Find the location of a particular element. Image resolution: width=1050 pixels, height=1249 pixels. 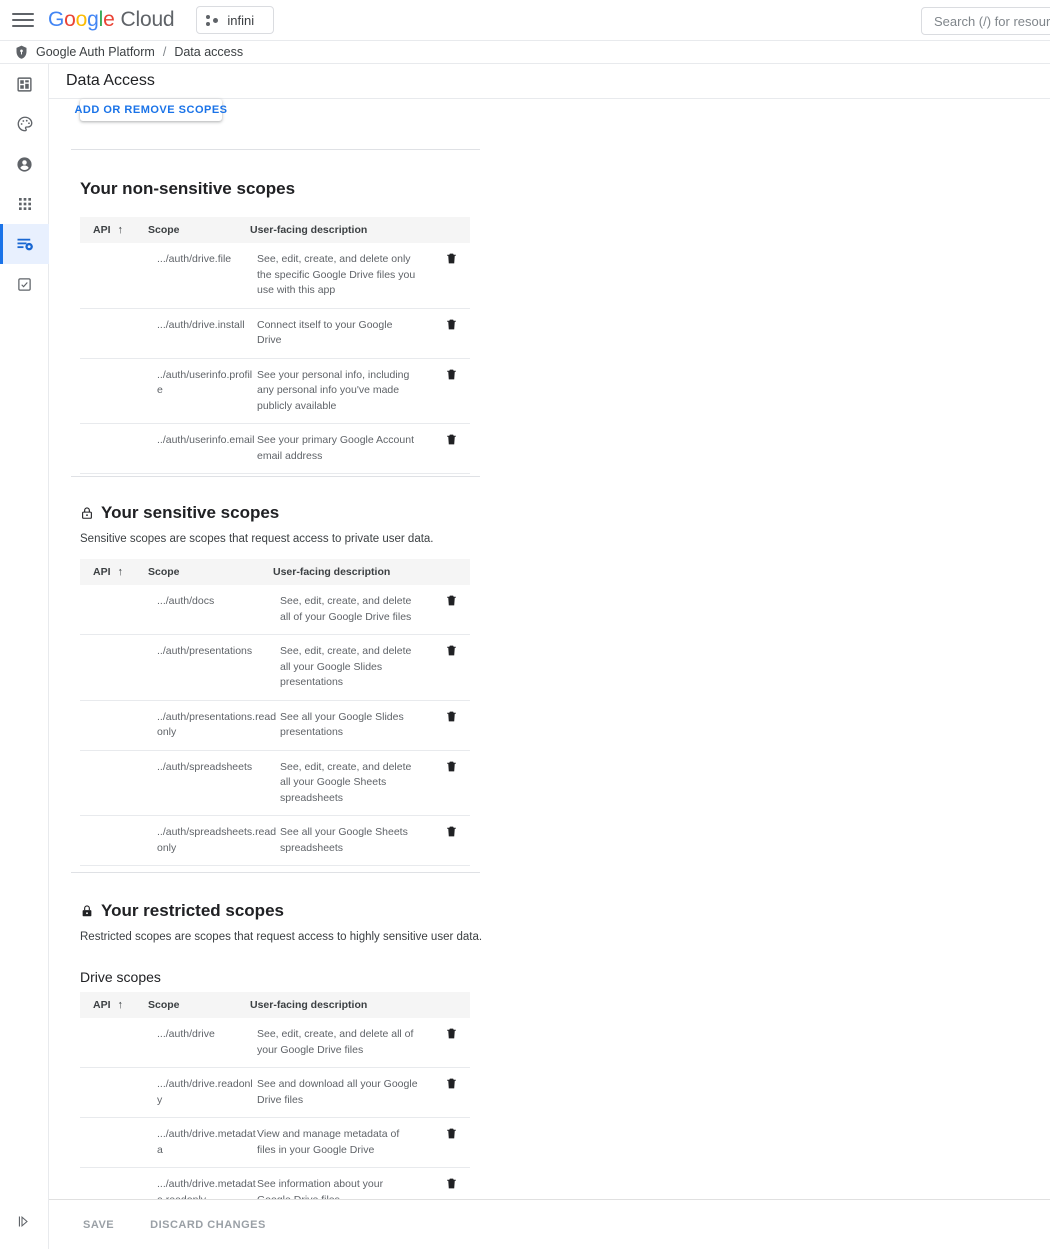

account-circle-icon is located at coordinates (24, 164).